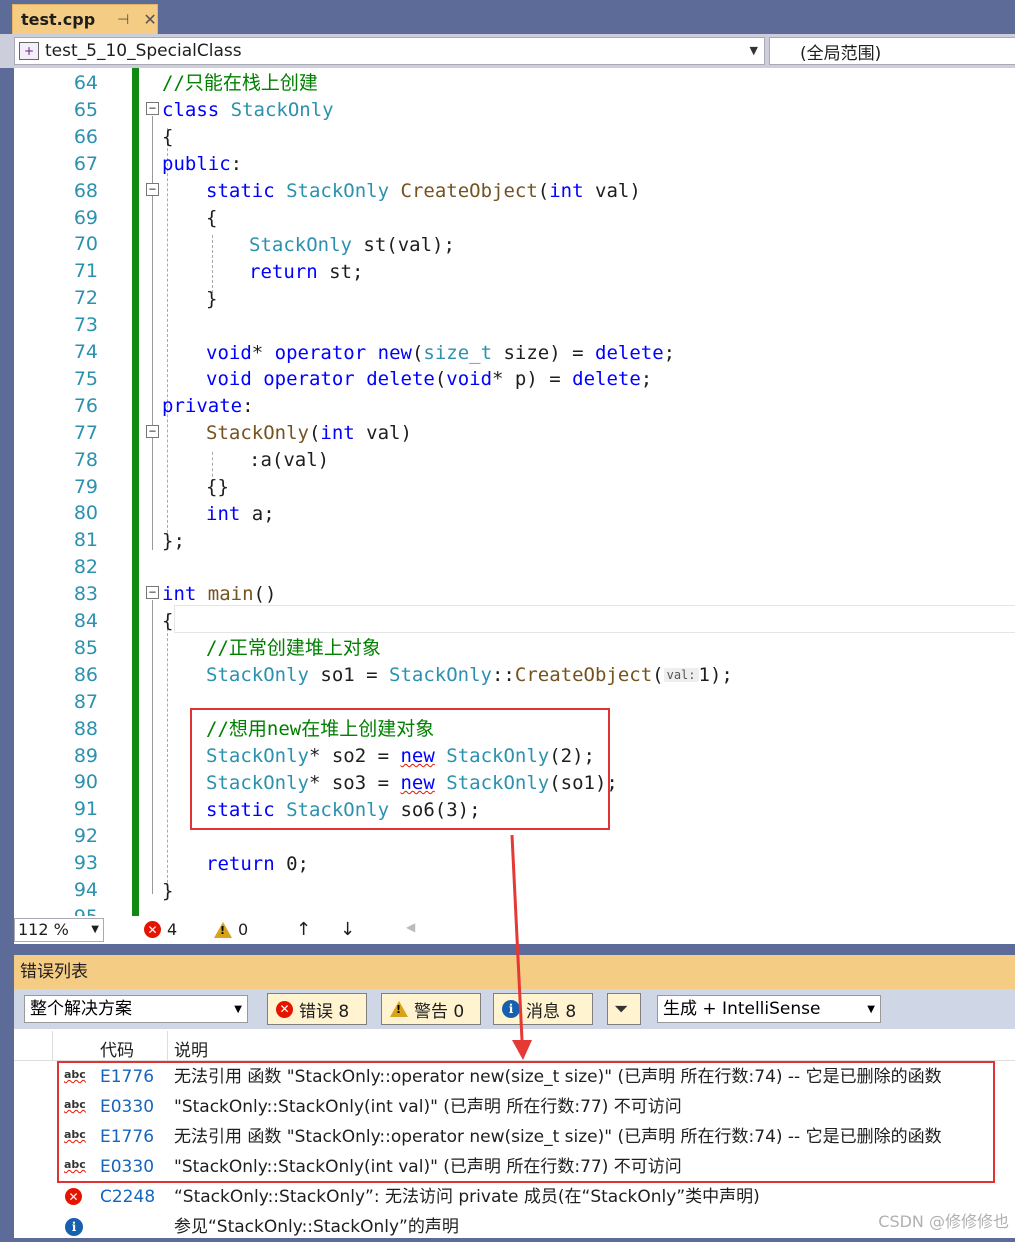  Describe the element at coordinates (309, 433) in the screenshot. I see `code-line-77: StackOnly(int val)` at that location.